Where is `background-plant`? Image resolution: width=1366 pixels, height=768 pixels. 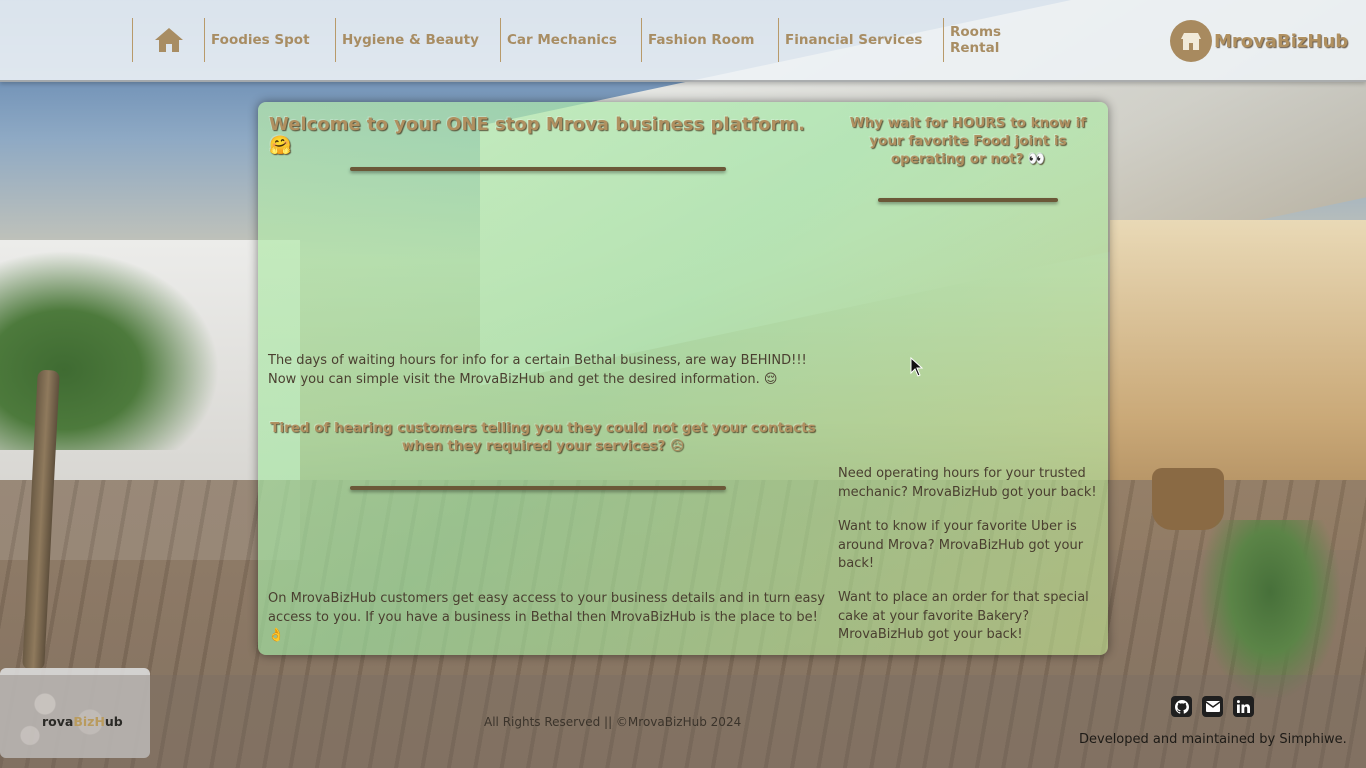
background-plant is located at coordinates (1270, 610).